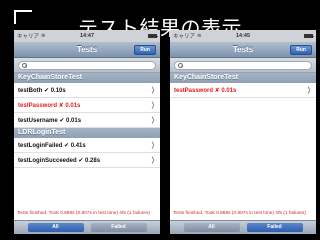 This screenshot has width=320, height=240. I want to click on status-bar: キャリア ≋ 14:45, so click(243, 36).